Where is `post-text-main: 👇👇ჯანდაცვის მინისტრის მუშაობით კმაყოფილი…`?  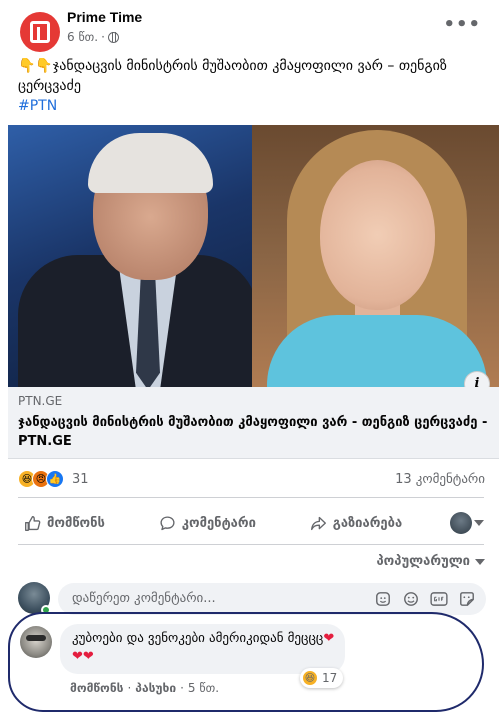
post-text-main: 👇👇ჯანდაცვის მინისტრის მუშაობით კმაყოფილი… is located at coordinates (232, 76).